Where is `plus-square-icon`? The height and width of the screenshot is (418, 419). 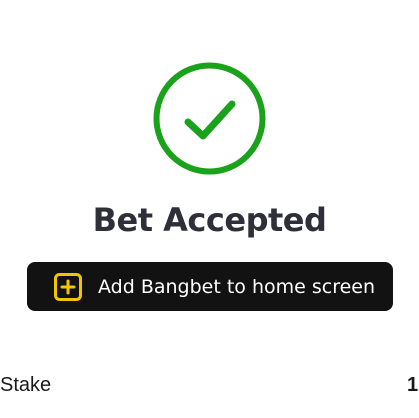
plus-square-icon is located at coordinates (68, 286).